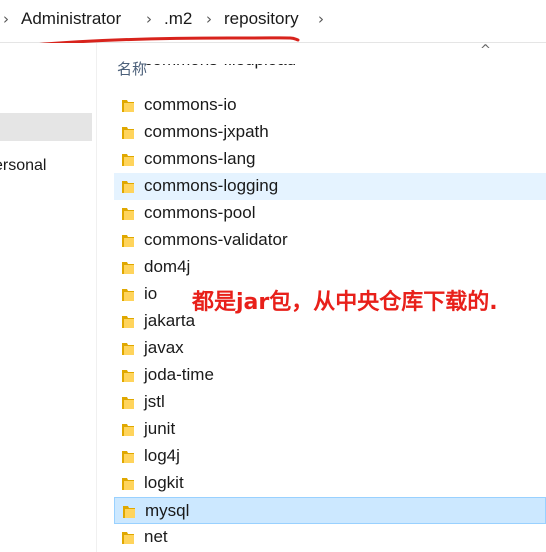 This screenshot has height=552, width=546. I want to click on list-item: commons-jxpath, so click(330, 132).